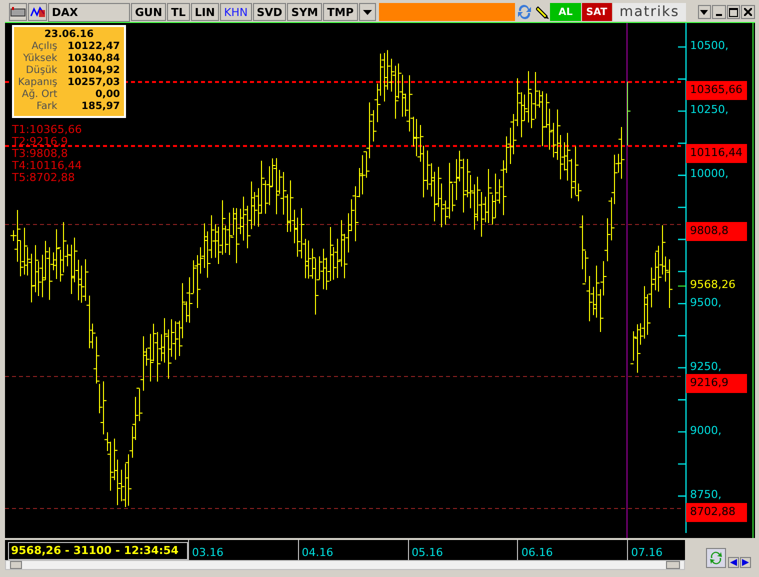 The width and height of the screenshot is (759, 577). I want to click on target-label: T1:10365,66, so click(47, 130).